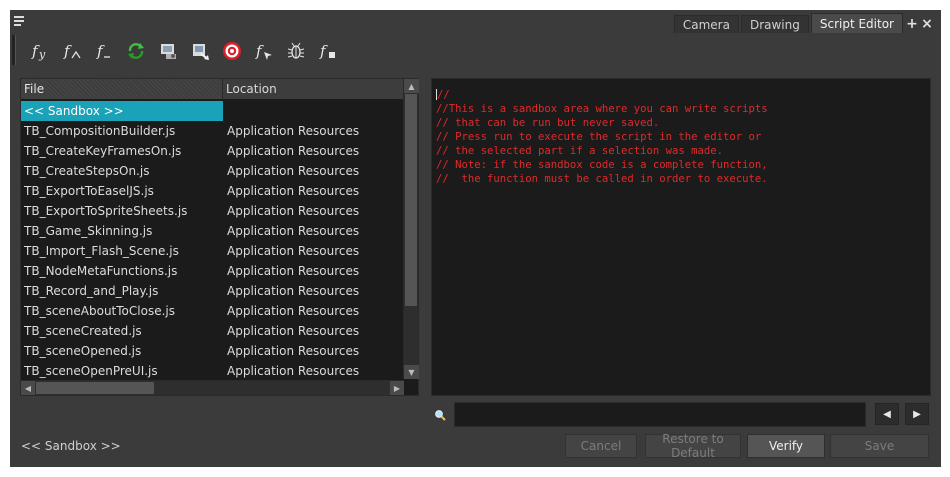 The image size is (950, 477). What do you see at coordinates (887, 414) in the screenshot?
I see `search-previous-button: ◀` at bounding box center [887, 414].